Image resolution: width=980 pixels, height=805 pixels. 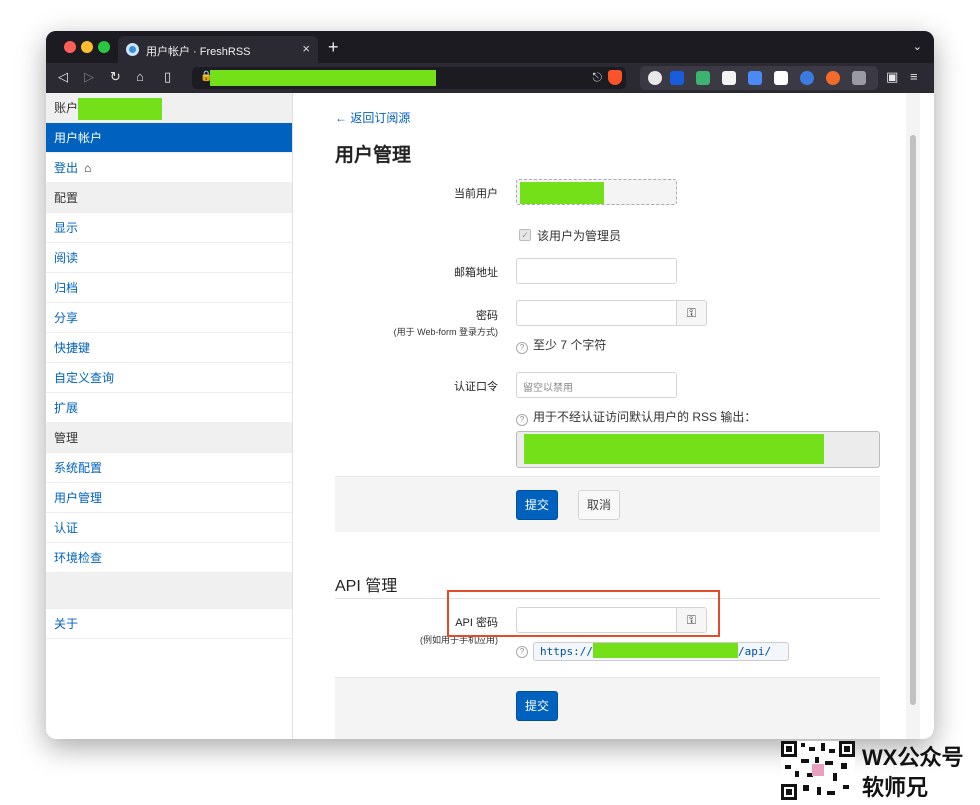 What do you see at coordinates (914, 77) in the screenshot?
I see `menu-icon: ≡` at bounding box center [914, 77].